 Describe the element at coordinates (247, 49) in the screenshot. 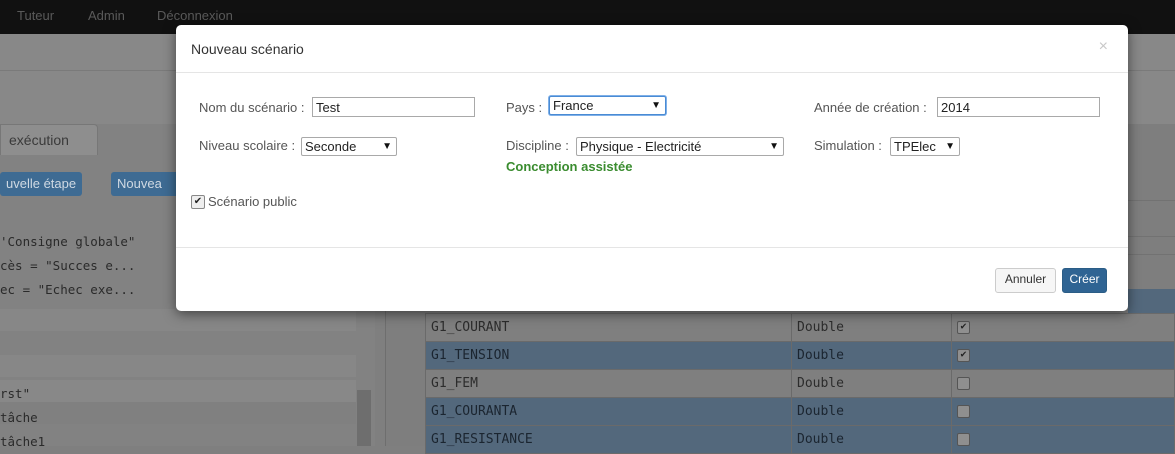

I see `modal-title: Nouveau scénario` at that location.